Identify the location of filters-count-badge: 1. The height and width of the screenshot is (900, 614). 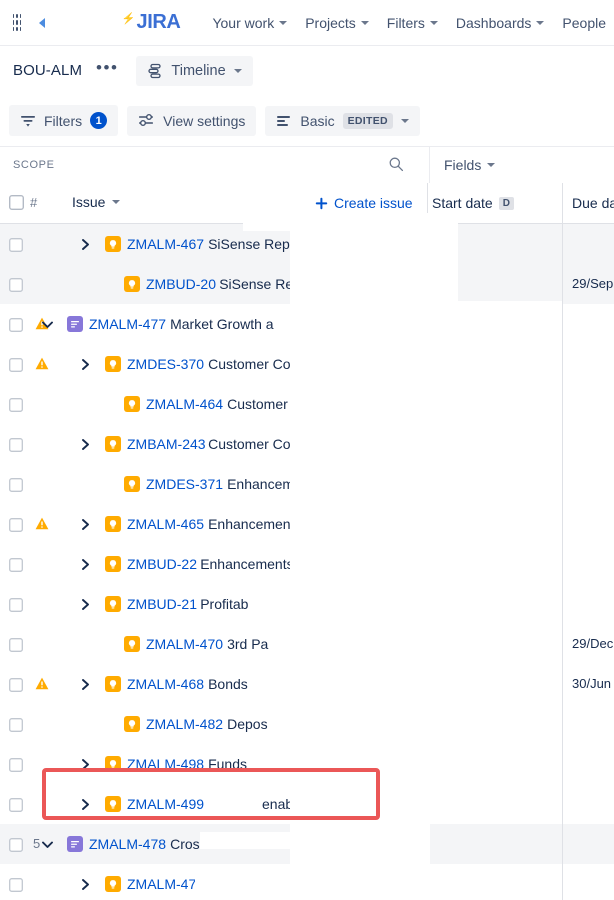
(99, 120).